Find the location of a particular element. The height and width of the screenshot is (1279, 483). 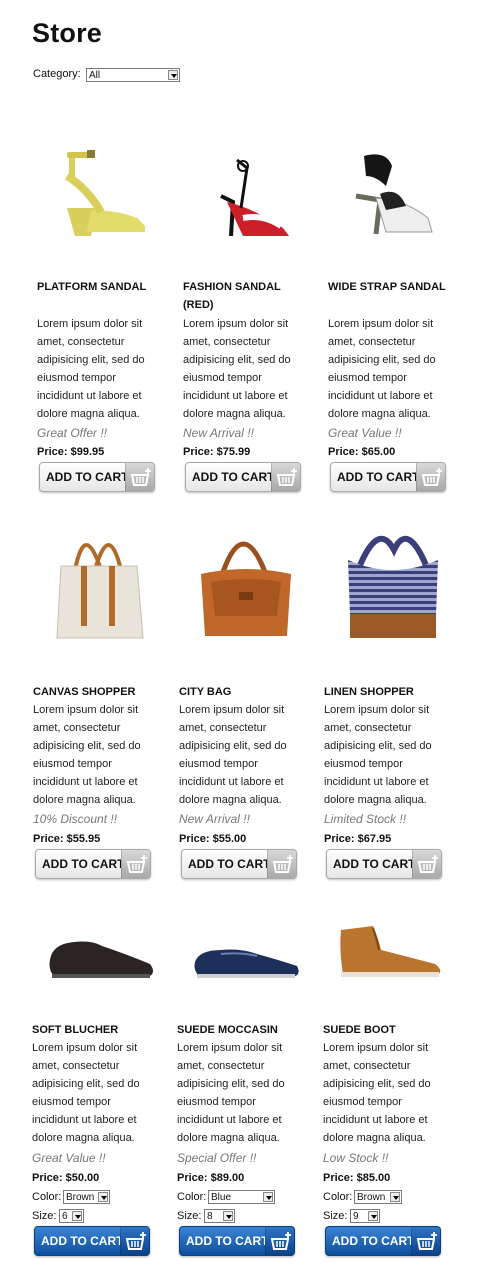

size-select: 6 is located at coordinates (71, 1216).